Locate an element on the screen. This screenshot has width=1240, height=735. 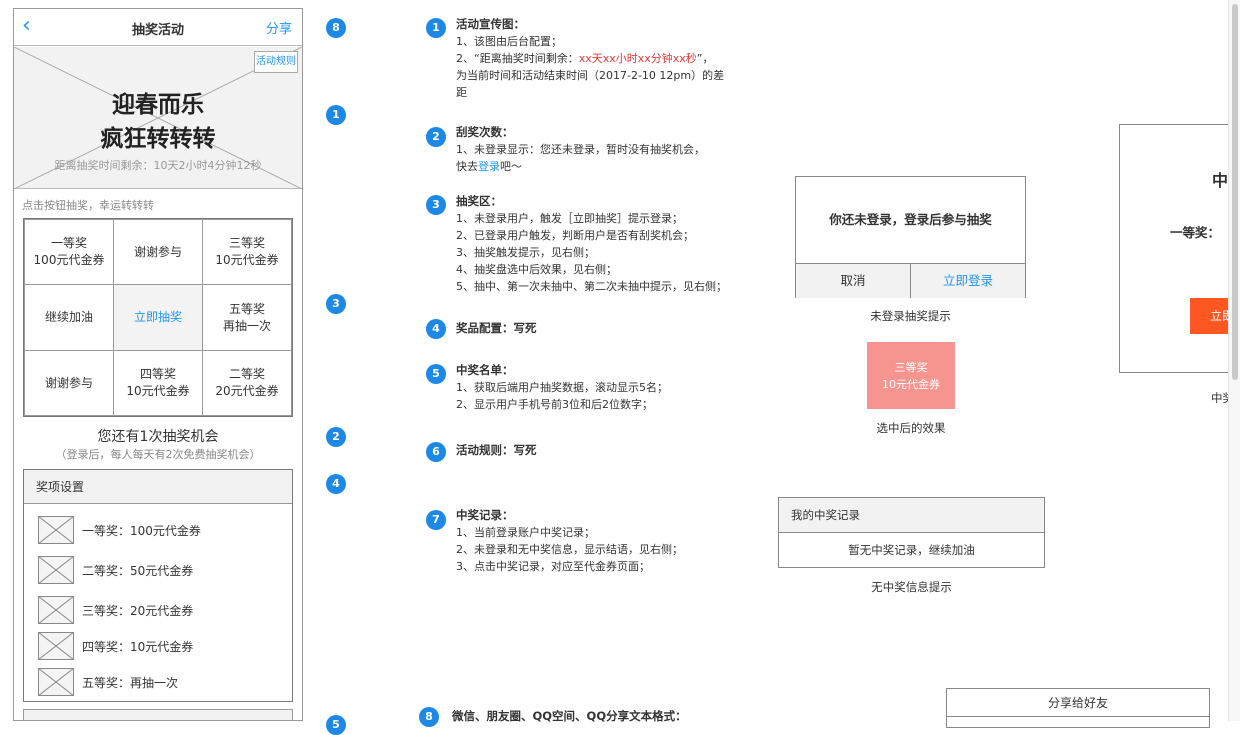
prize-item-label: 一等奖：100元代金券 is located at coordinates (141, 530).